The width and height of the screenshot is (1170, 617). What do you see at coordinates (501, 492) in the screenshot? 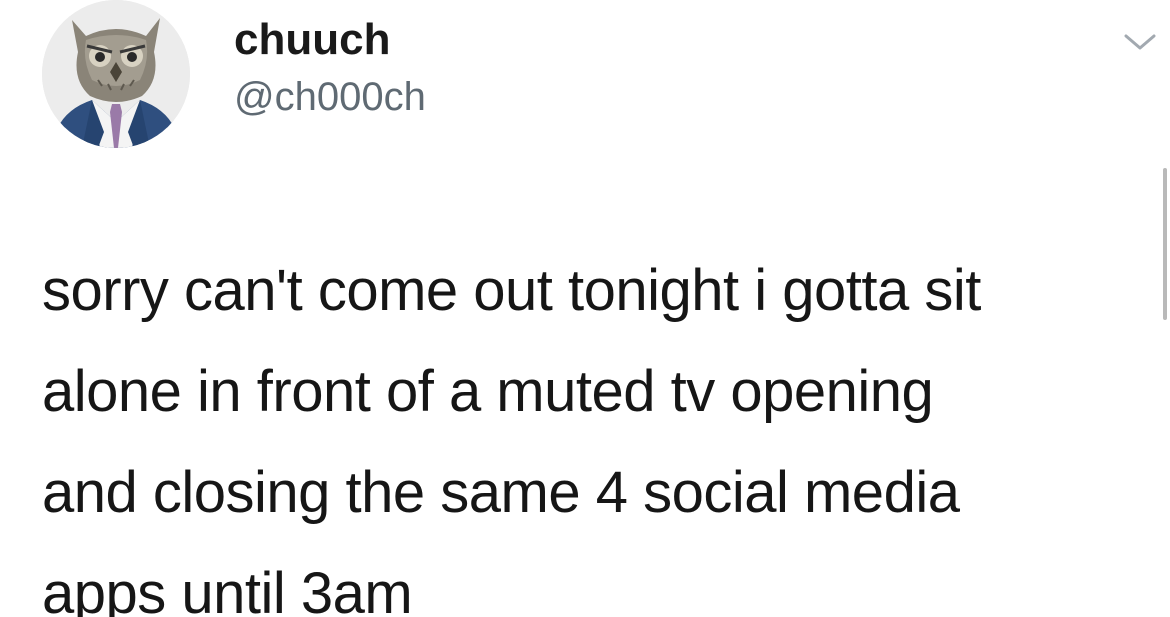
I see `tweet-text-line: and closing the same 4 social media` at bounding box center [501, 492].